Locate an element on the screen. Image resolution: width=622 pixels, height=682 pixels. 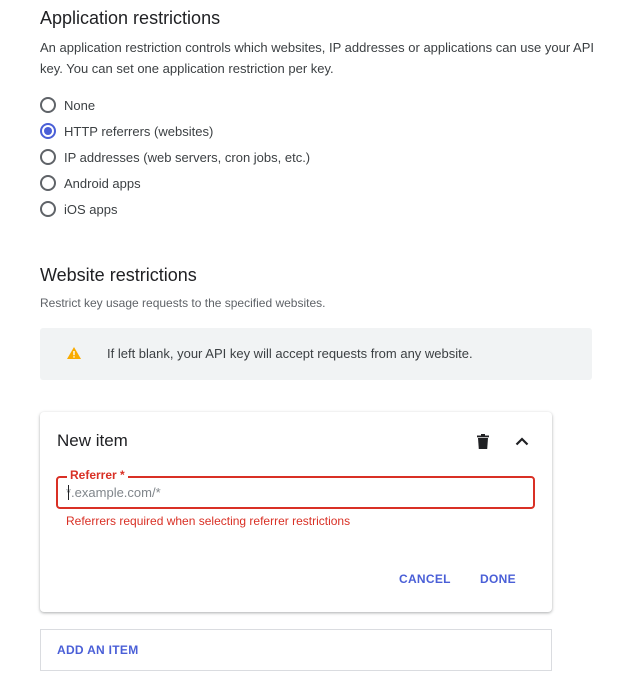
radio-option-http-referrers: HTTP referrers (websites) is located at coordinates (126, 131).